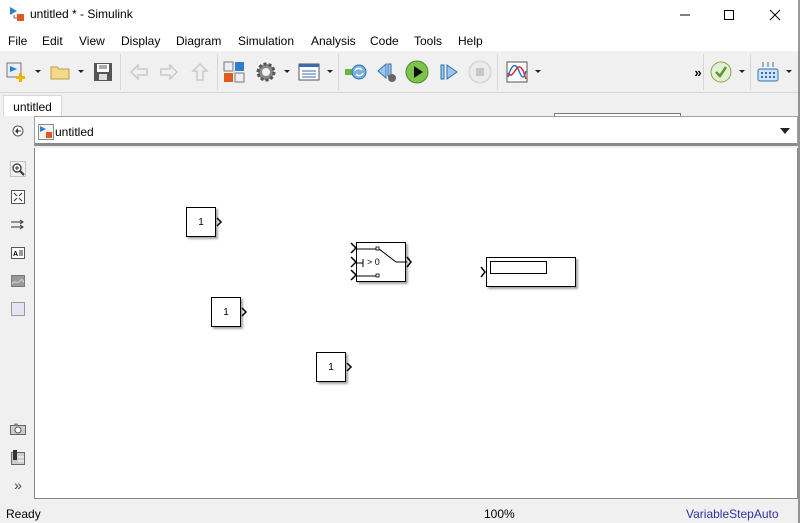 The width and height of the screenshot is (800, 523). Describe the element at coordinates (732, 514) in the screenshot. I see `solver-link: VariableStepAuto` at that location.